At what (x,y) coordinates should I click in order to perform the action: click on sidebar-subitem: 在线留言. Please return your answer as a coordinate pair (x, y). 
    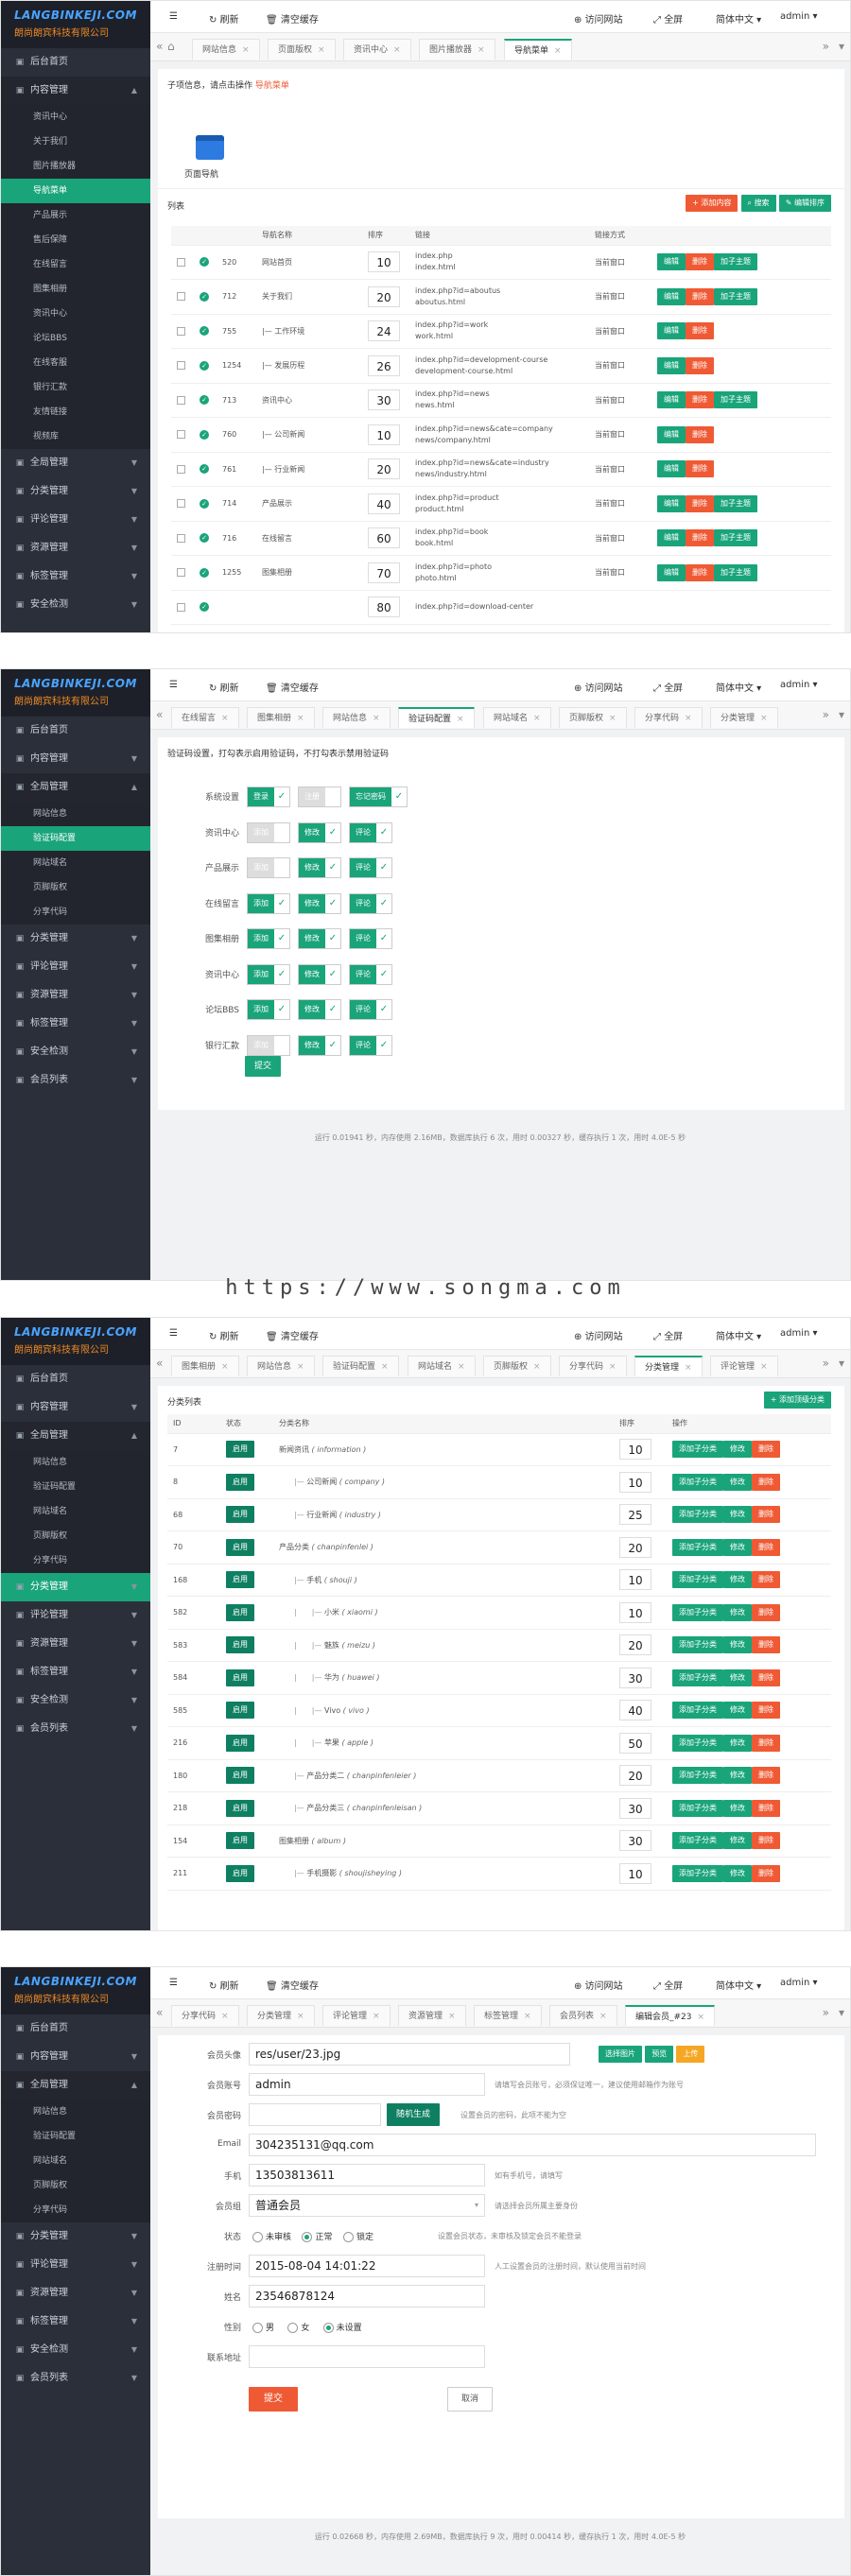
    Looking at the image, I should click on (76, 264).